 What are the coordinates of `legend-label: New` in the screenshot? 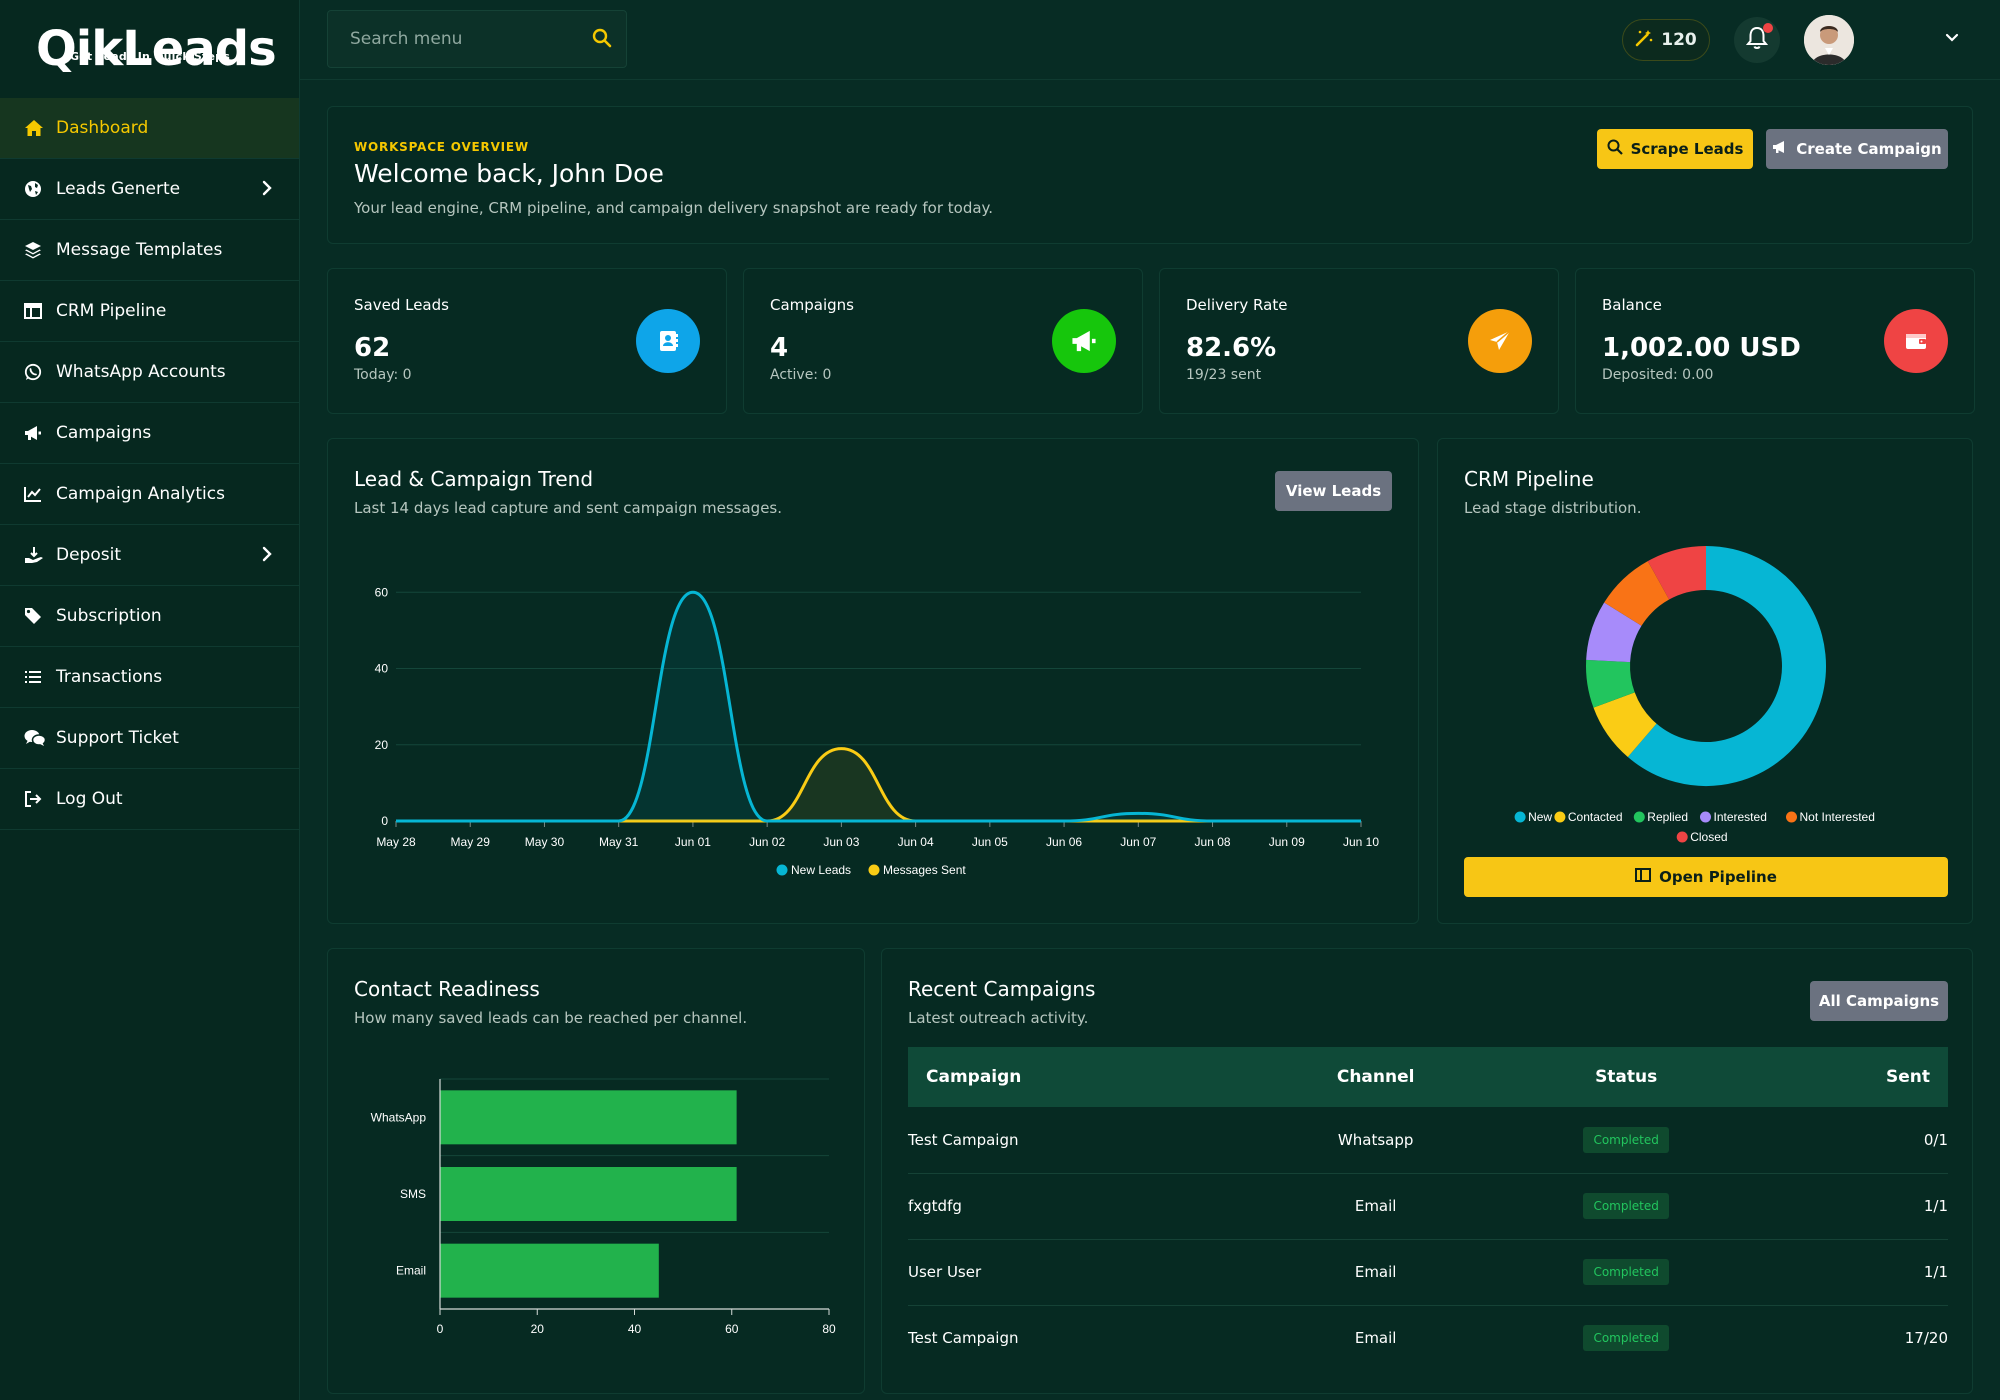 It's located at (1540, 817).